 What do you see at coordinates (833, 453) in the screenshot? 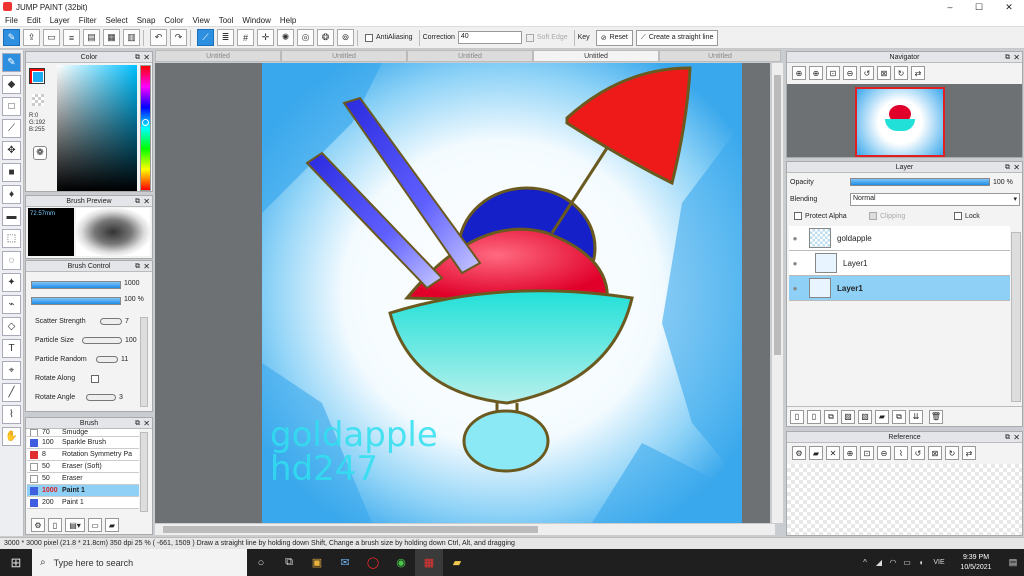
I see `ref-close-icon: ✕` at bounding box center [833, 453].